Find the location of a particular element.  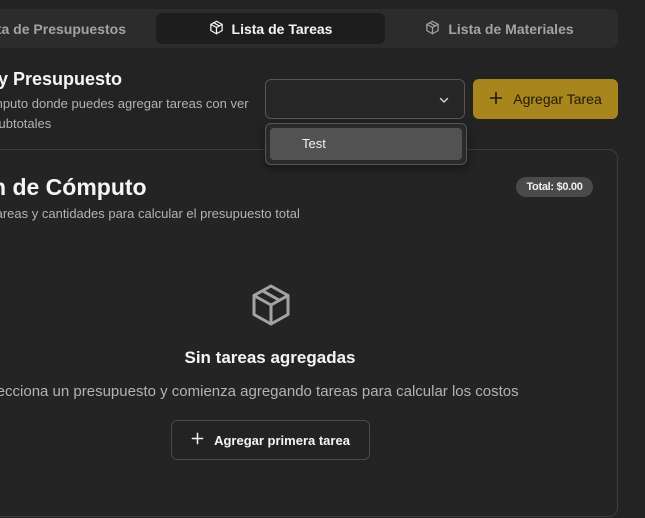

tab-lista-tareas: Lista de Tareas is located at coordinates (270, 28).